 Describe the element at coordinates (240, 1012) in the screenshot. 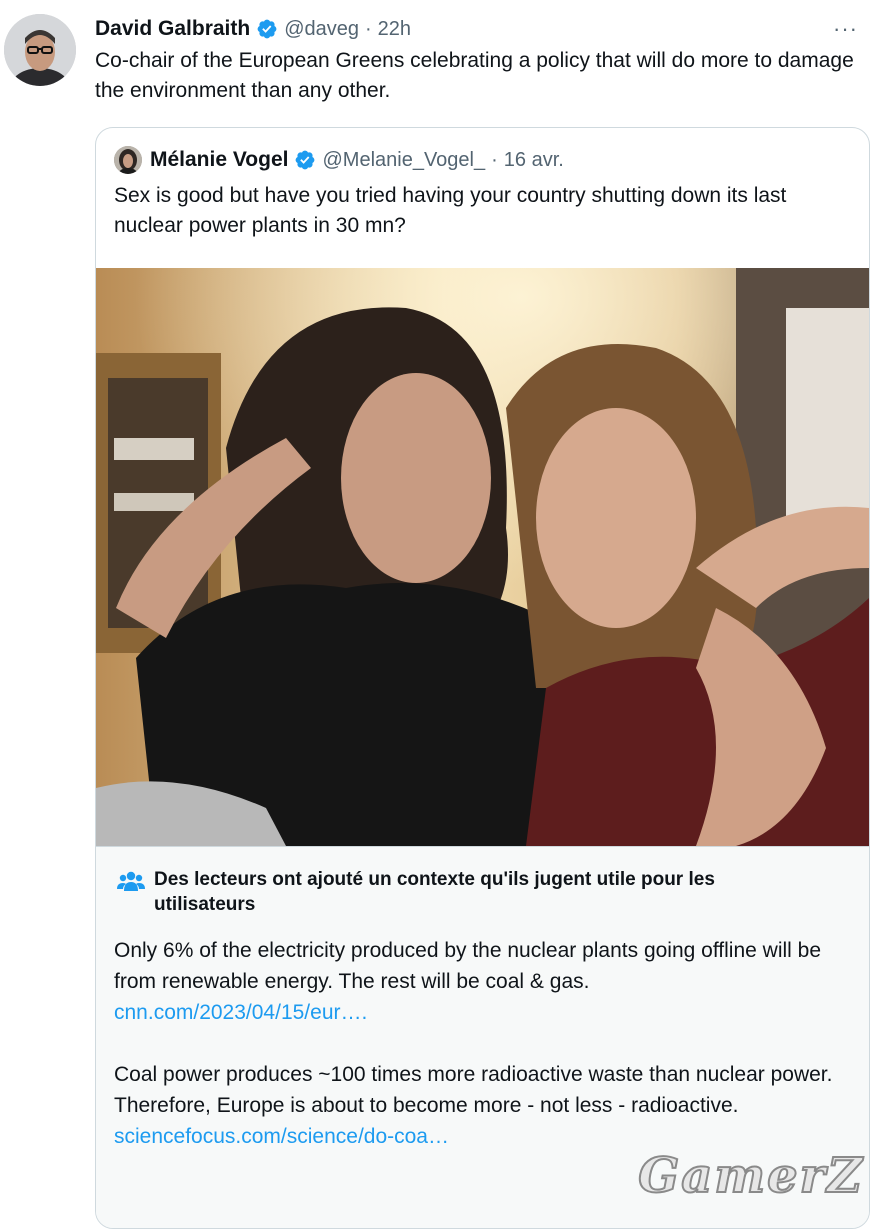

I see `note-link-cnn: cnn.com/2023/04/15/eur….` at that location.